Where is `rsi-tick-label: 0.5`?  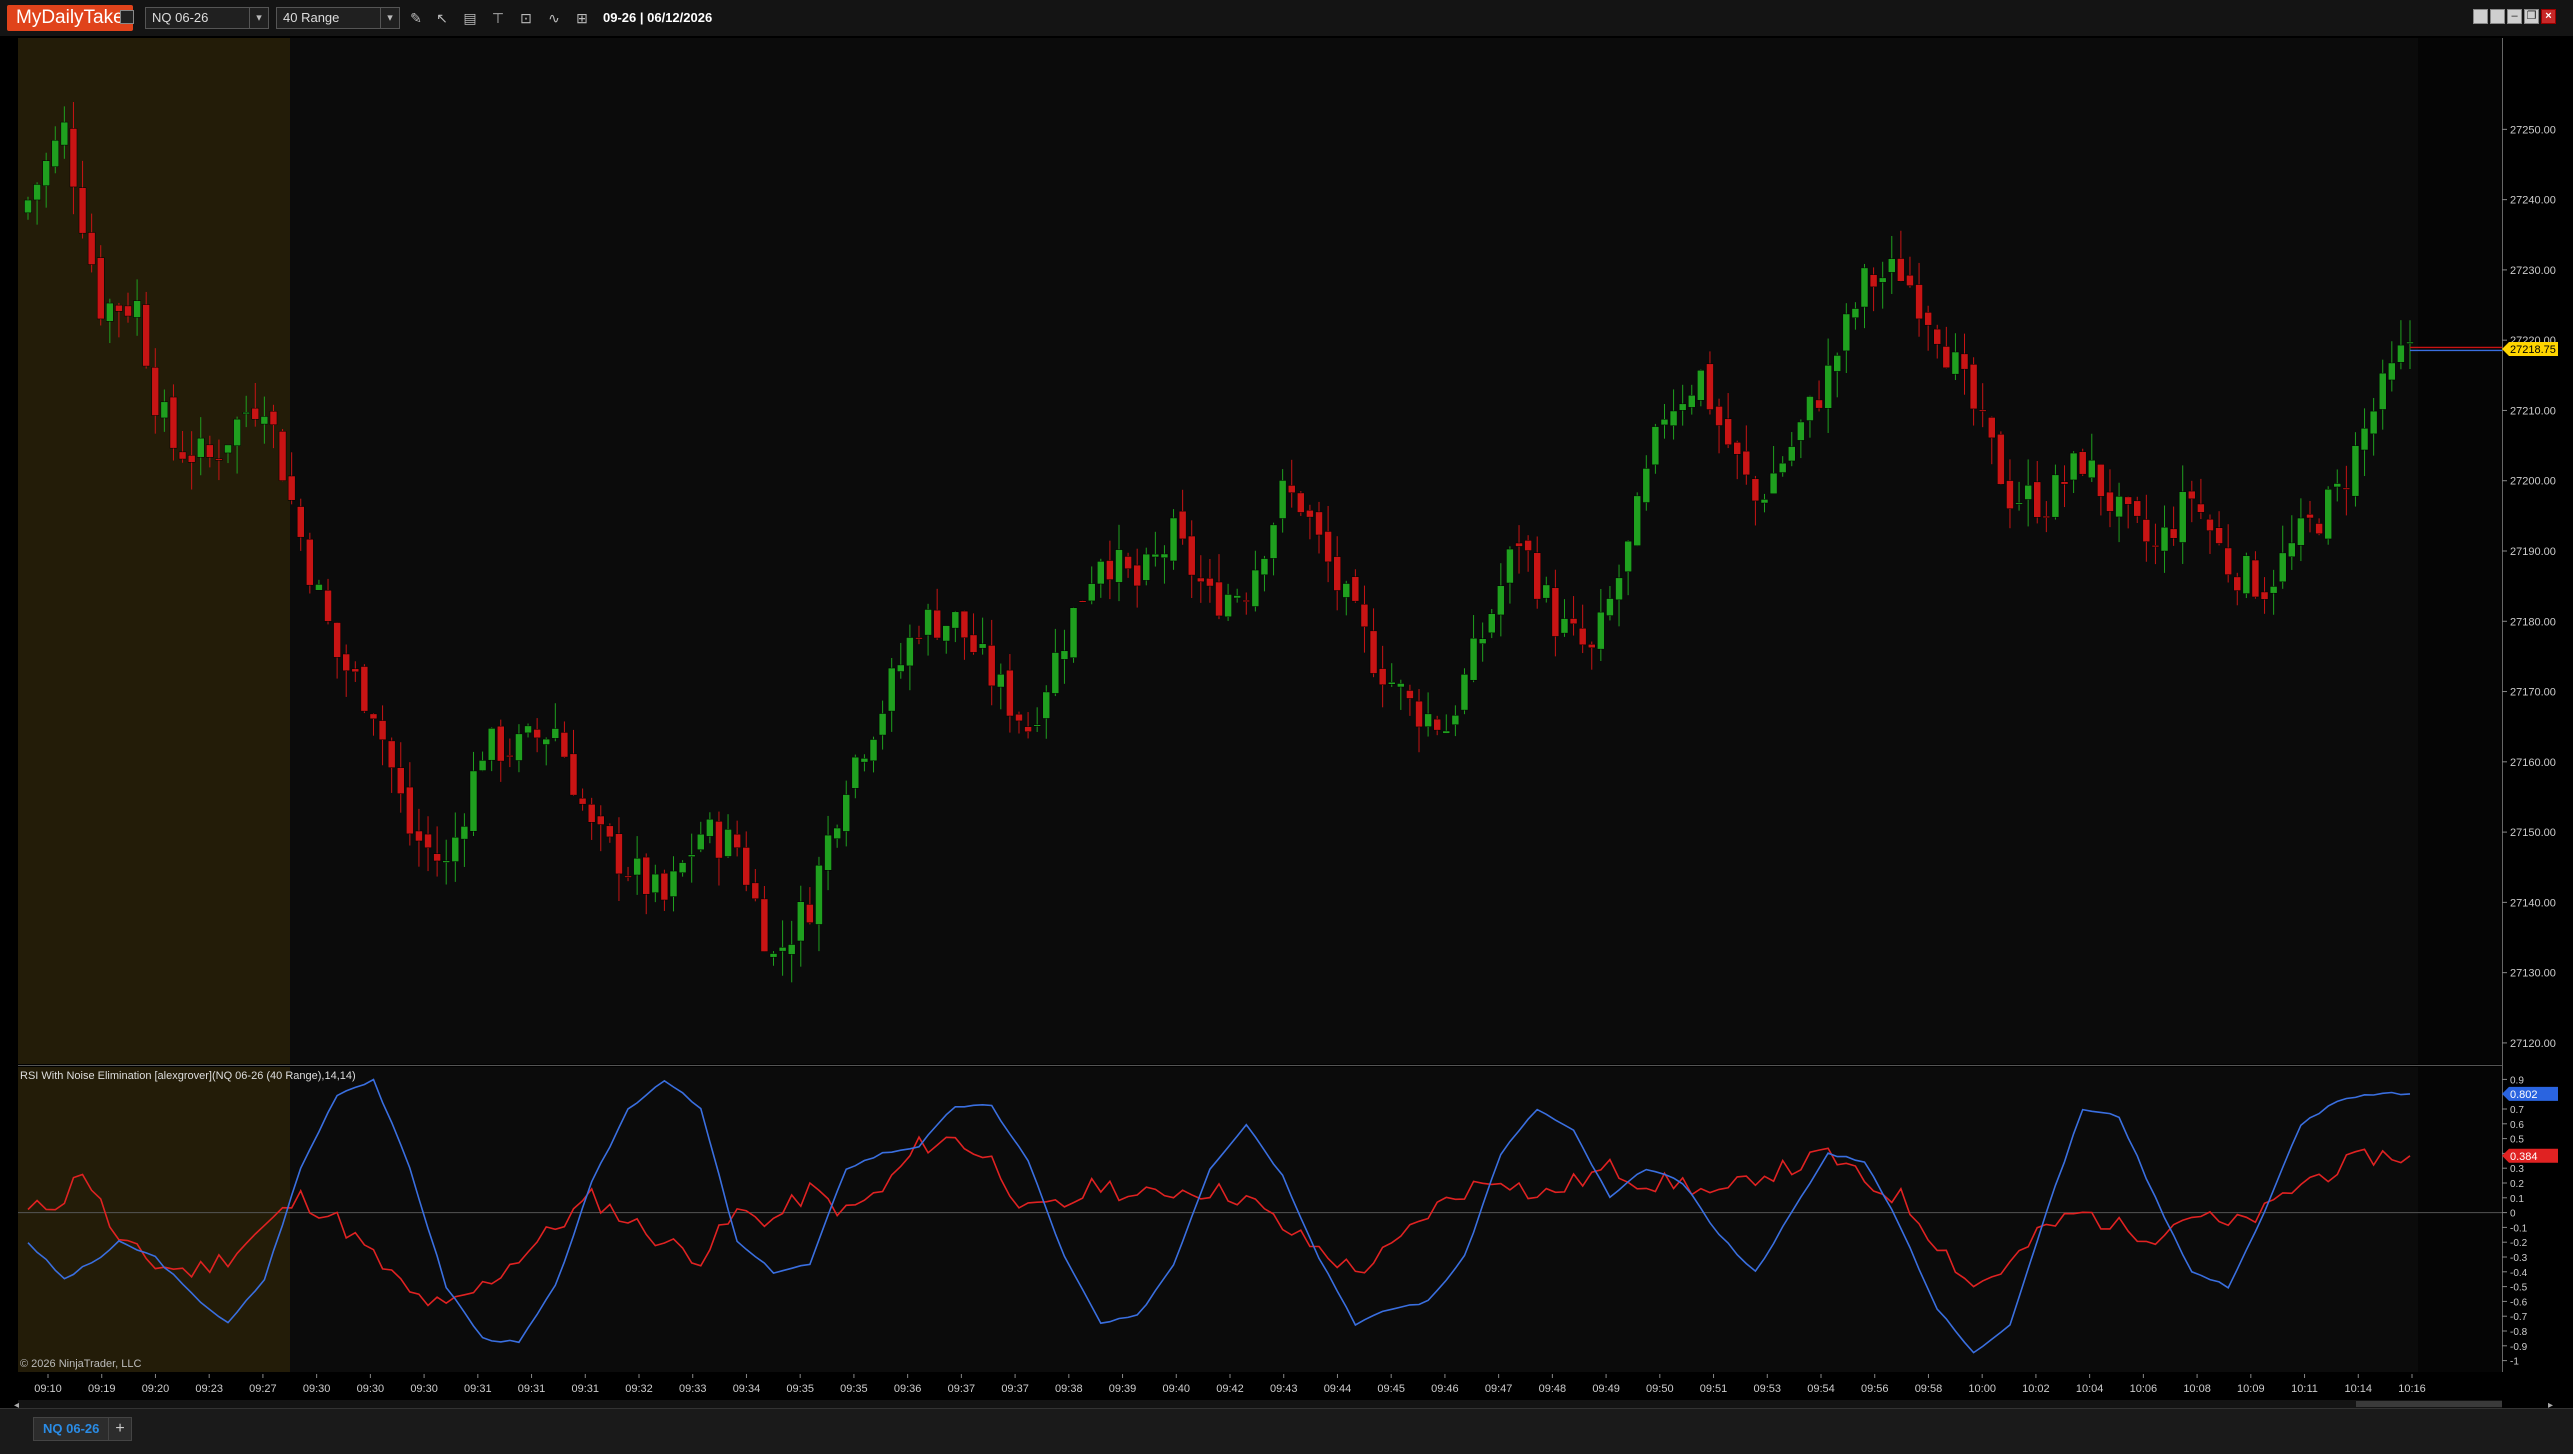 rsi-tick-label: 0.5 is located at coordinates (2517, 1140).